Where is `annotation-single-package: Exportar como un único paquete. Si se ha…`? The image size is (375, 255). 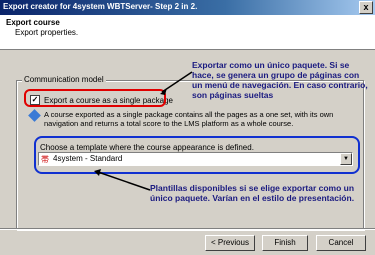 annotation-single-package: Exportar como un único paquete. Si se ha… is located at coordinates (280, 80).